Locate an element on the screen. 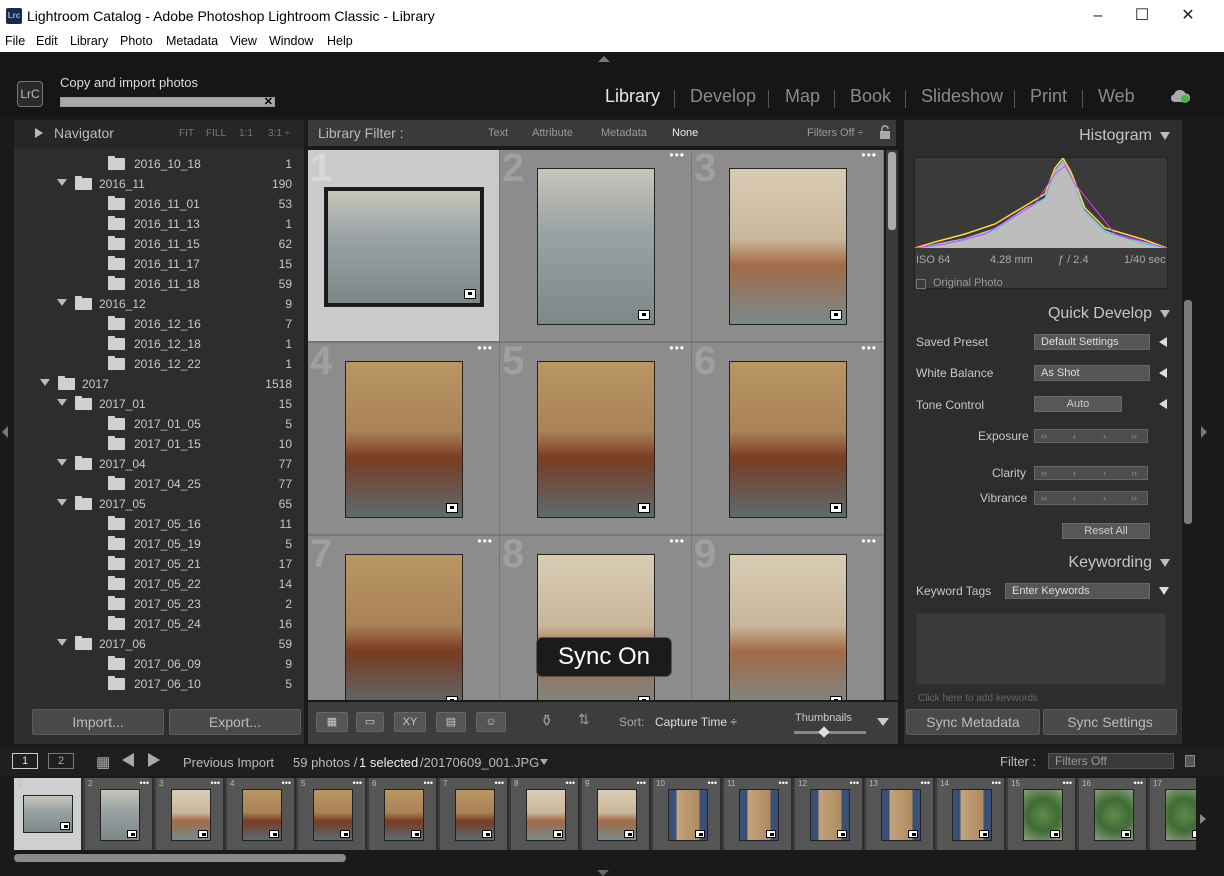 The width and height of the screenshot is (1224, 876). thumbnail-size-slider is located at coordinates (830, 732).